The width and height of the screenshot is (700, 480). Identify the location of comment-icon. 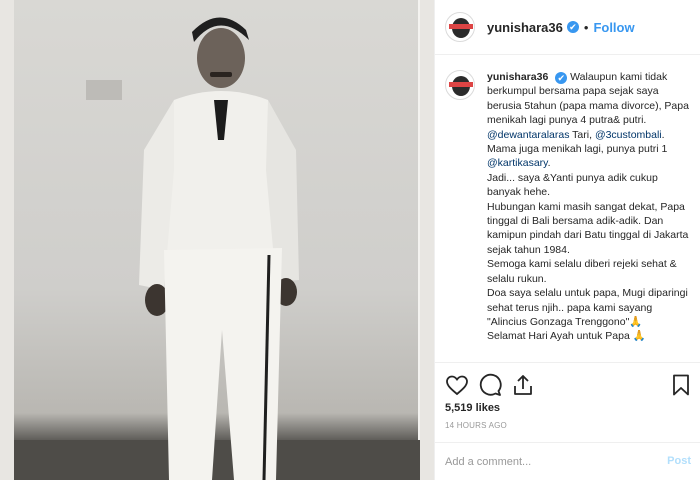
(490, 385).